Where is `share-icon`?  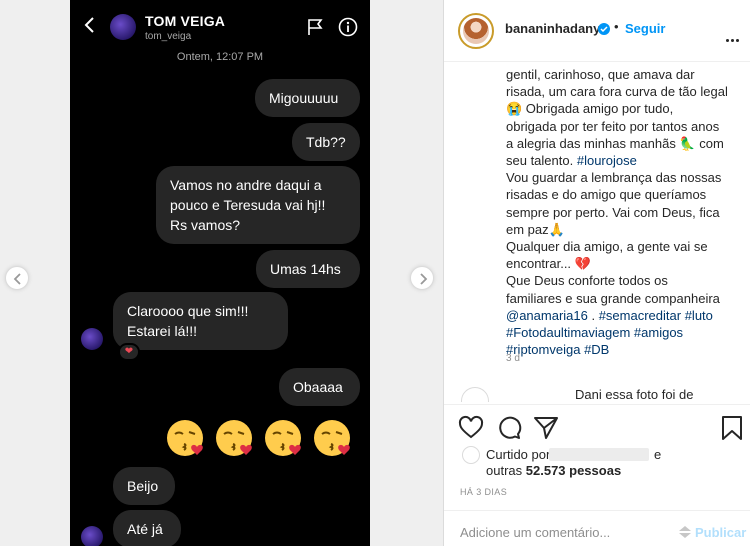
share-icon is located at coordinates (546, 428).